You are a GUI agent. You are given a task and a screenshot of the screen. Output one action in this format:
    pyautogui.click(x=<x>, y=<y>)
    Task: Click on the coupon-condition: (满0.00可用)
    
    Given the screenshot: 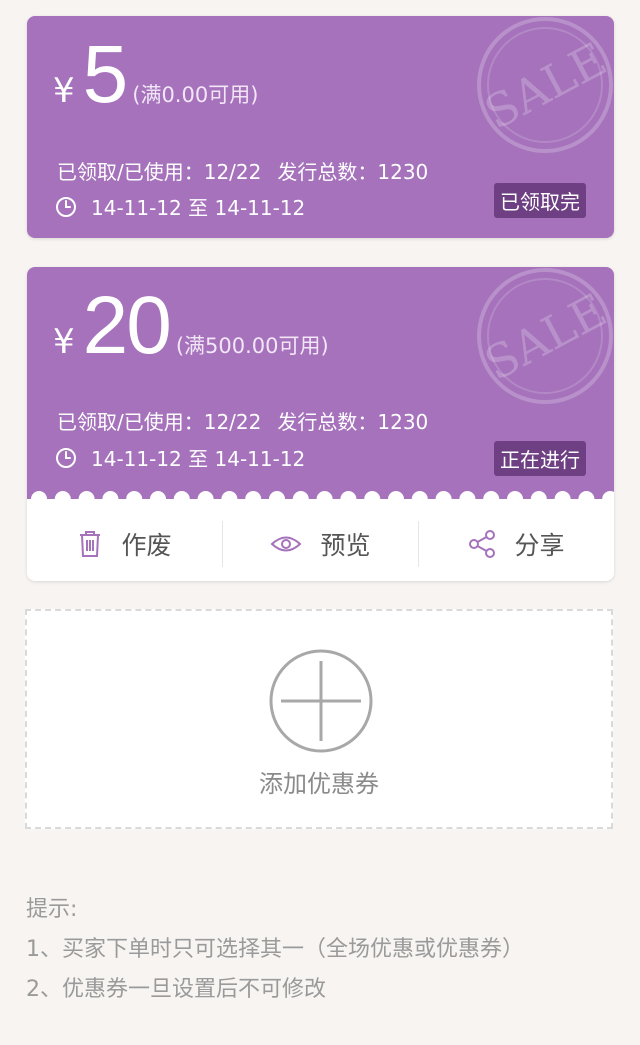 What is the action you would take?
    pyautogui.click(x=195, y=95)
    